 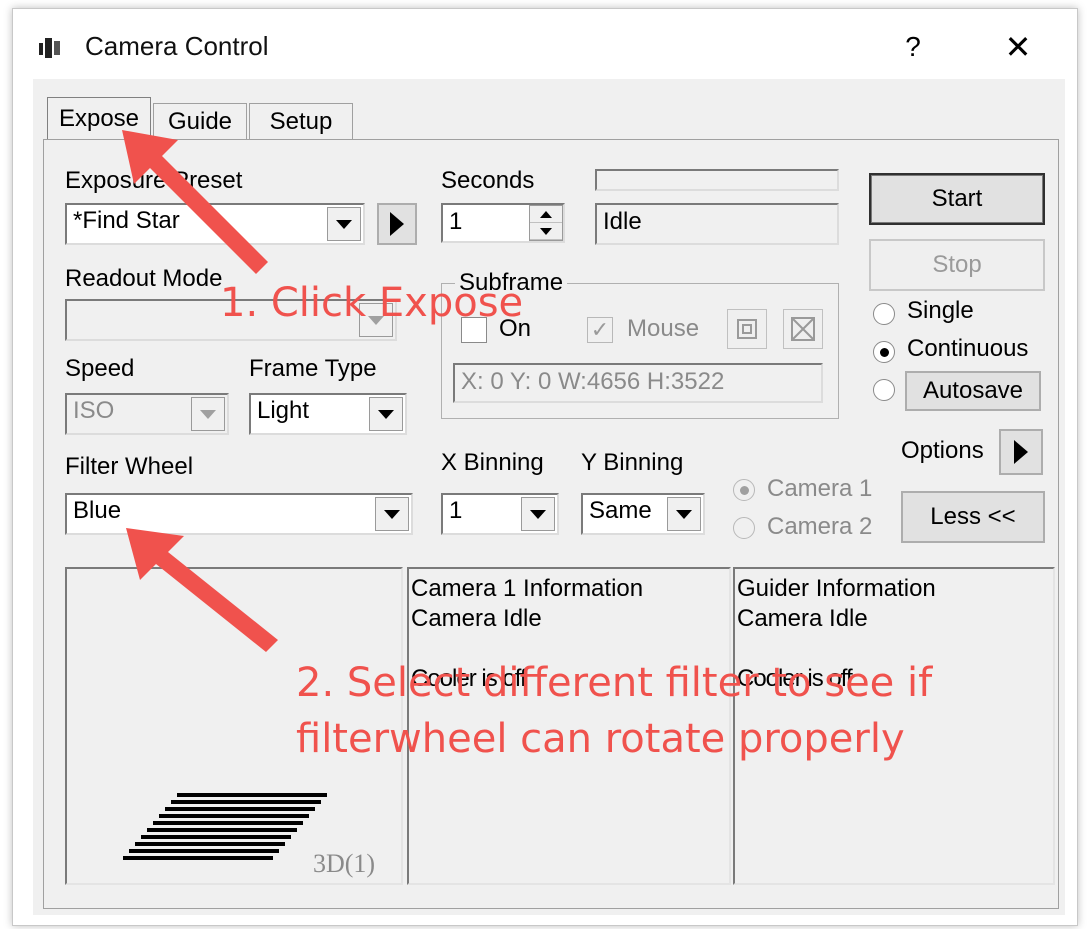 What do you see at coordinates (913, 47) in the screenshot?
I see `help-button: ?` at bounding box center [913, 47].